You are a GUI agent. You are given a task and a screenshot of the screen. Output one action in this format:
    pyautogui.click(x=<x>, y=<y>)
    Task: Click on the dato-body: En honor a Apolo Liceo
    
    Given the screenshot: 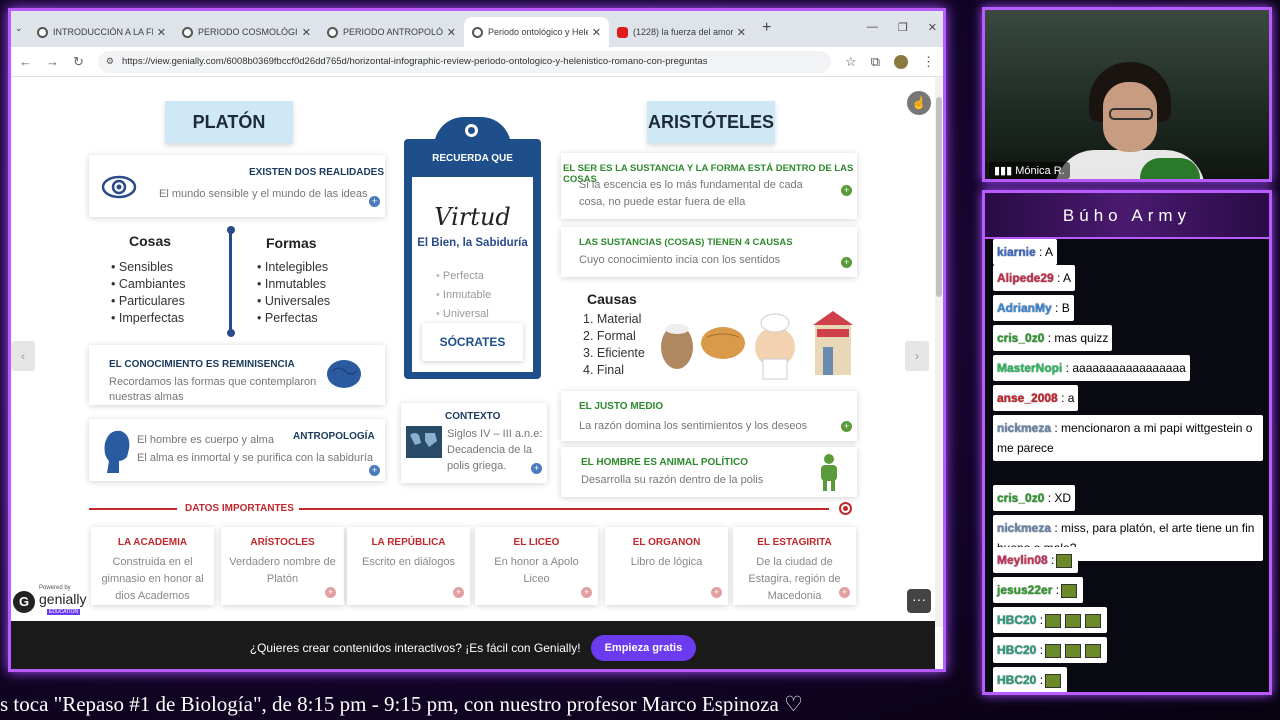 What is the action you would take?
    pyautogui.click(x=536, y=570)
    